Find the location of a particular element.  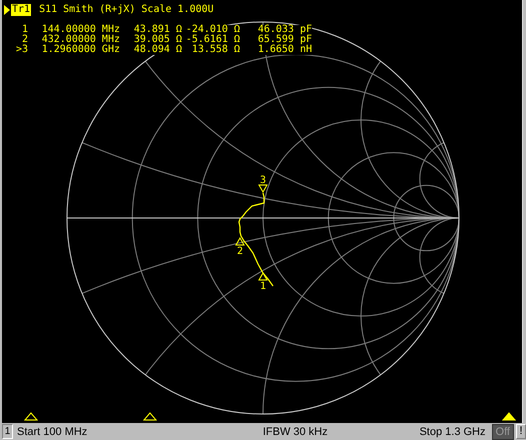

trace-settings: S11 Smith (R+jX) Scale 1.000U is located at coordinates (126, 9).